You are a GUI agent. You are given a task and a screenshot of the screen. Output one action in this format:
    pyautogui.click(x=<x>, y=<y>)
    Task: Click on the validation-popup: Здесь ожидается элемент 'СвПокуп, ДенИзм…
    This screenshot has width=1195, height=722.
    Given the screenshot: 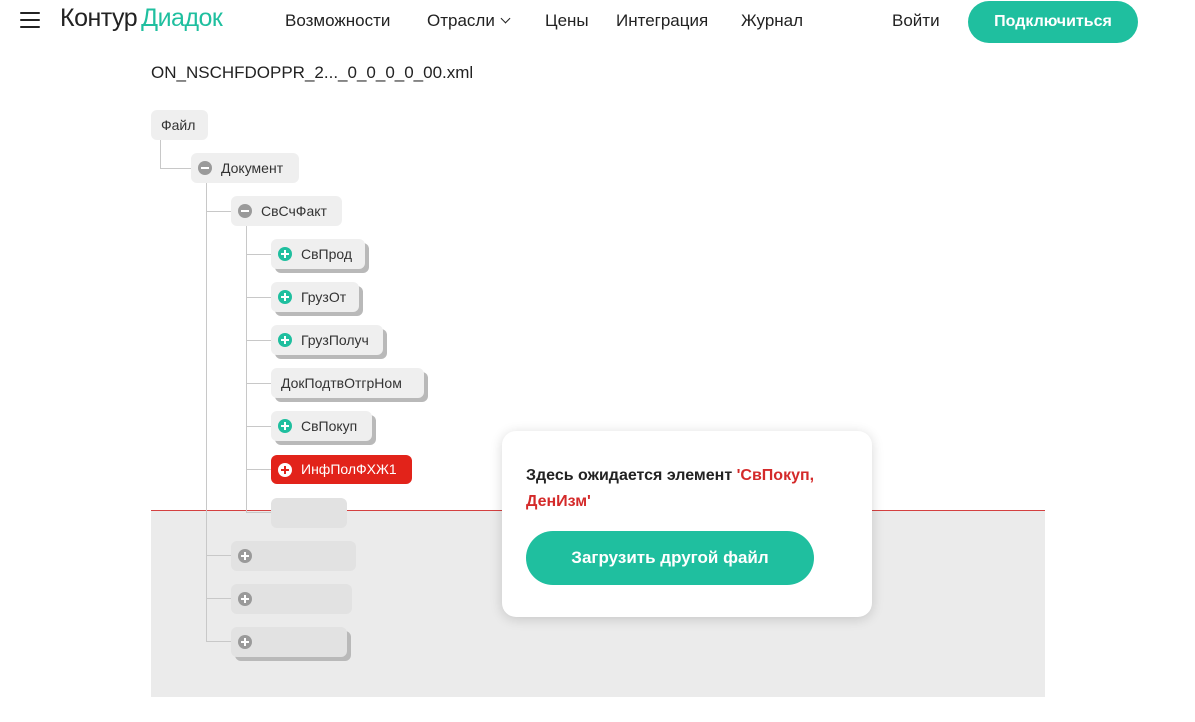 What is the action you would take?
    pyautogui.click(x=687, y=524)
    